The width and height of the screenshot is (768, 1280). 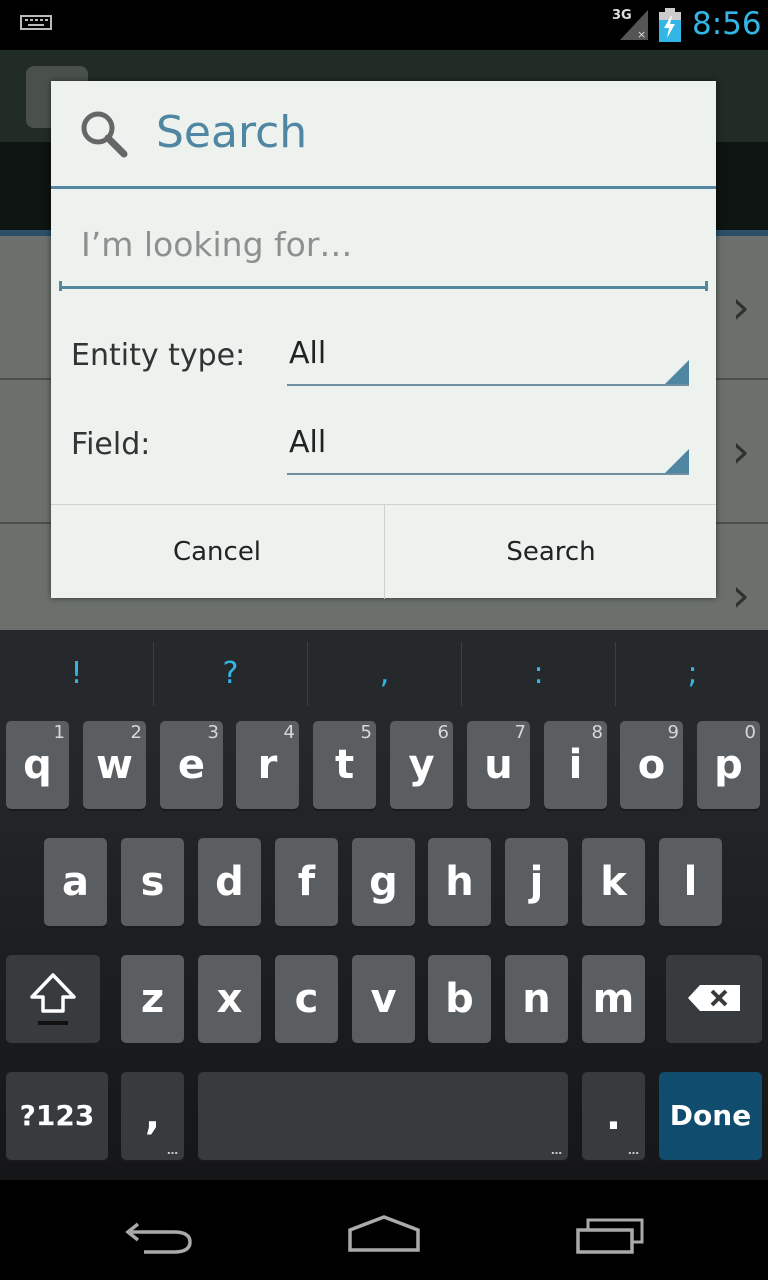 I want to click on key-z: z, so click(x=152, y=999).